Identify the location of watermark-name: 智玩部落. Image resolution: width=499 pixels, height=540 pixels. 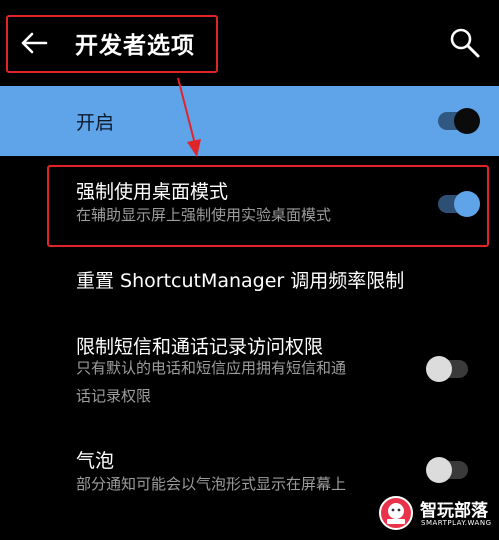
(454, 511).